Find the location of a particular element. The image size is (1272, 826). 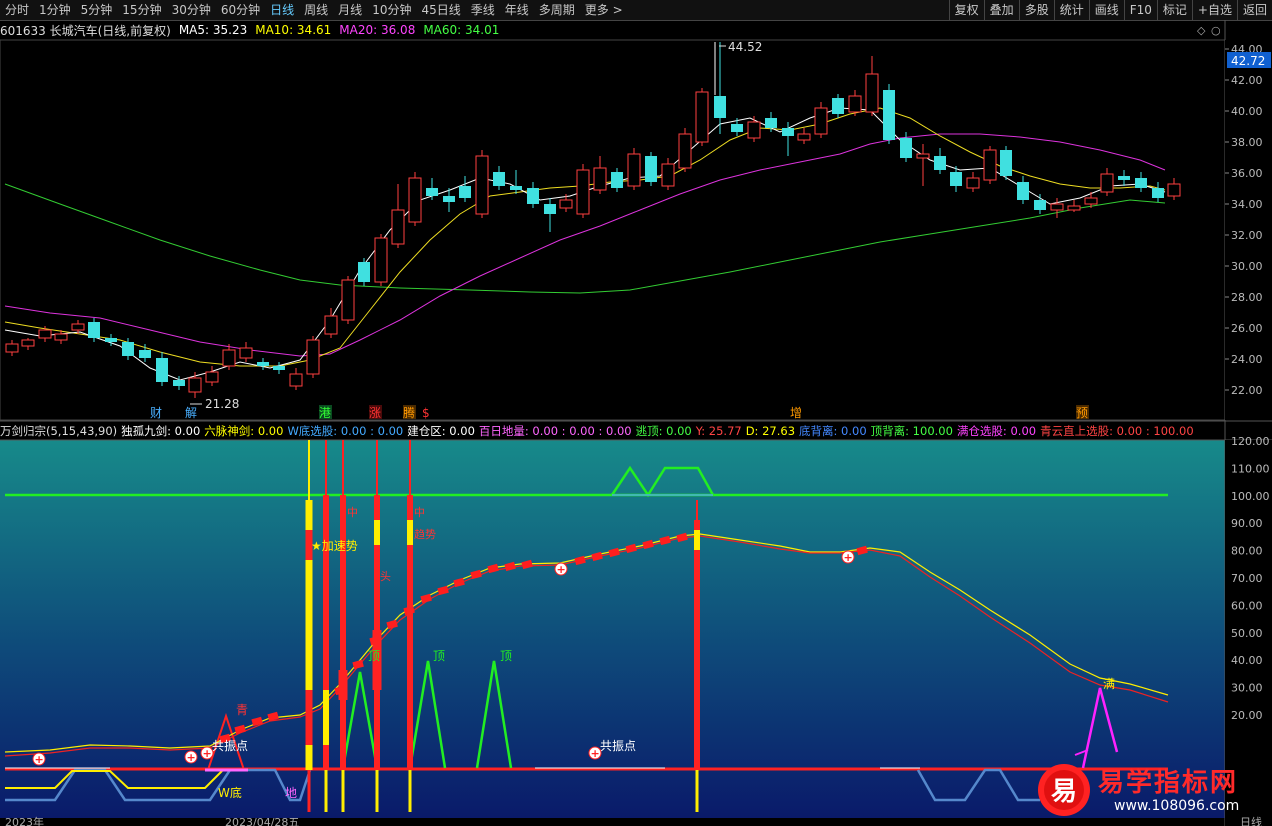

indicator-tick: 120.00 is located at coordinates (1250, 441).